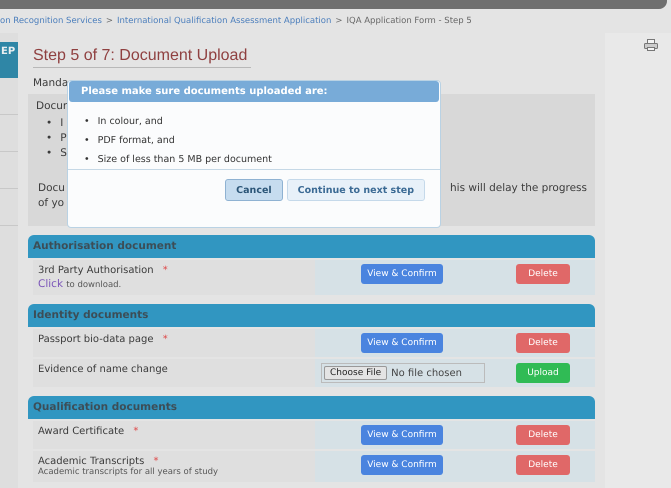 Image resolution: width=671 pixels, height=488 pixels. Describe the element at coordinates (311, 407) in the screenshot. I see `section-header: Qualification documents` at that location.